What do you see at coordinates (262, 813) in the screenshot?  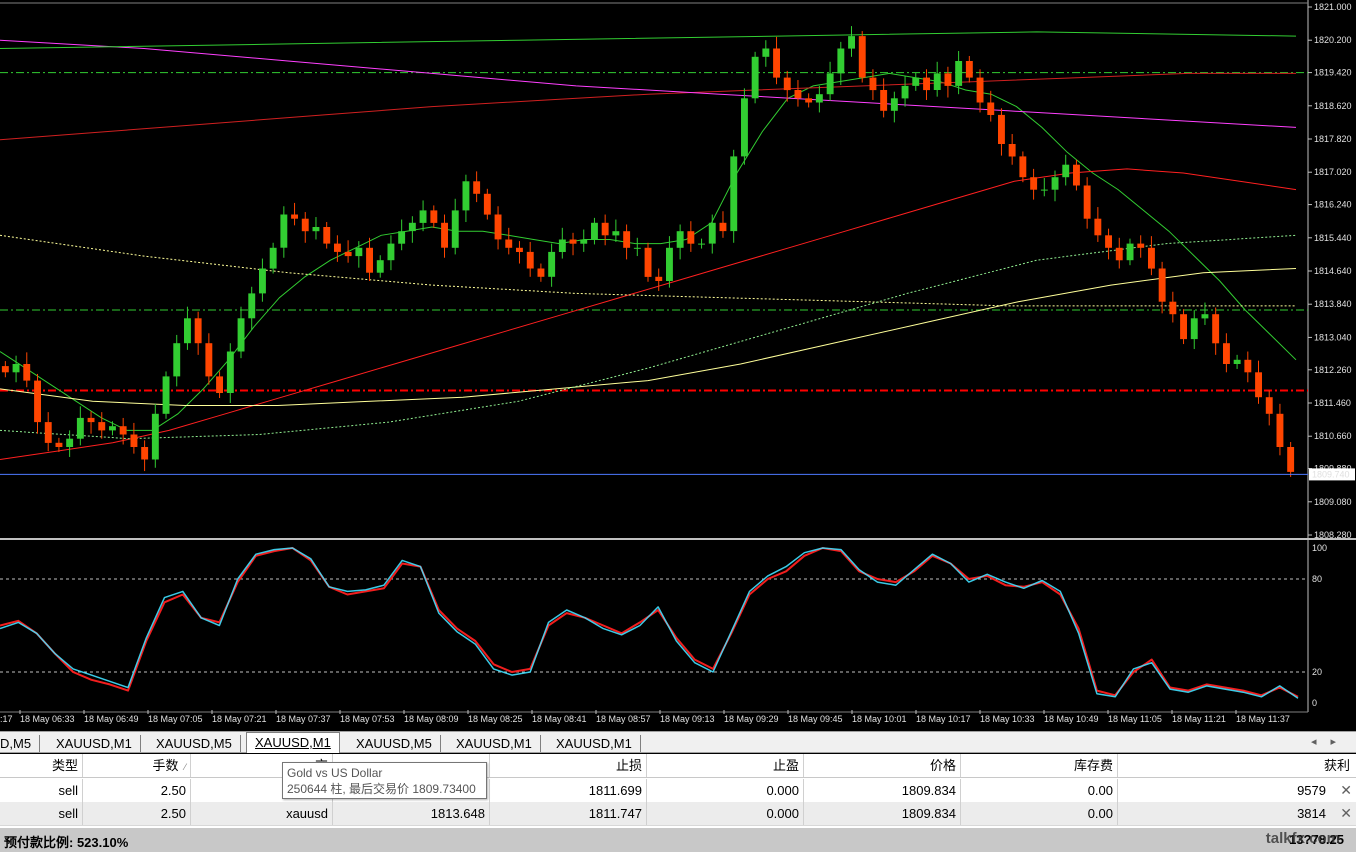 I see `cell-symbol: xauusd` at bounding box center [262, 813].